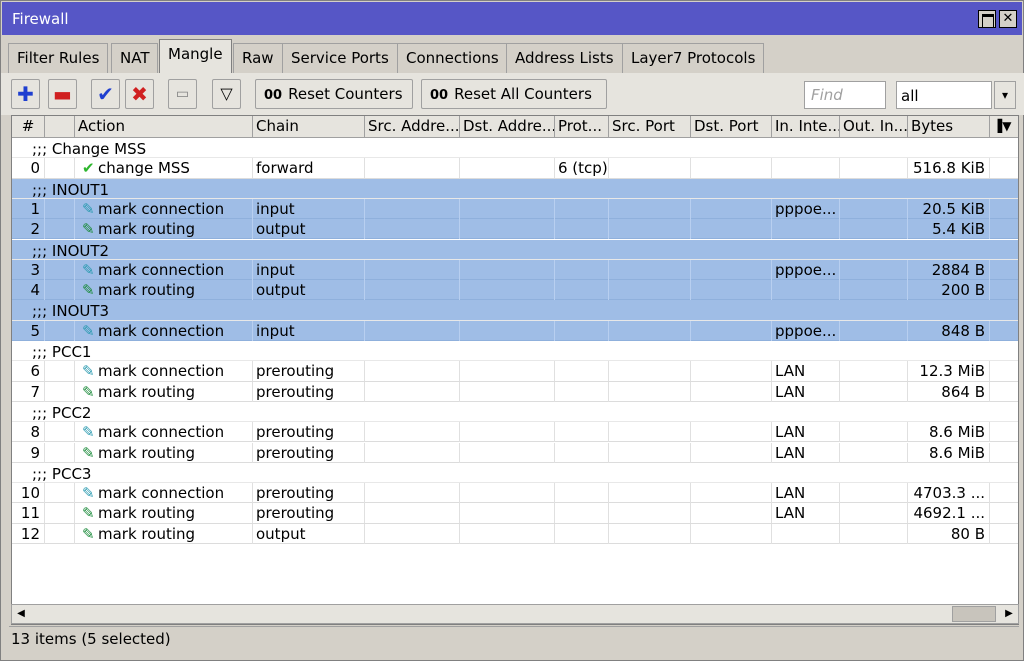 Image resolution: width=1024 pixels, height=661 pixels. I want to click on comment-row: ;;; PCC2, so click(515, 412).